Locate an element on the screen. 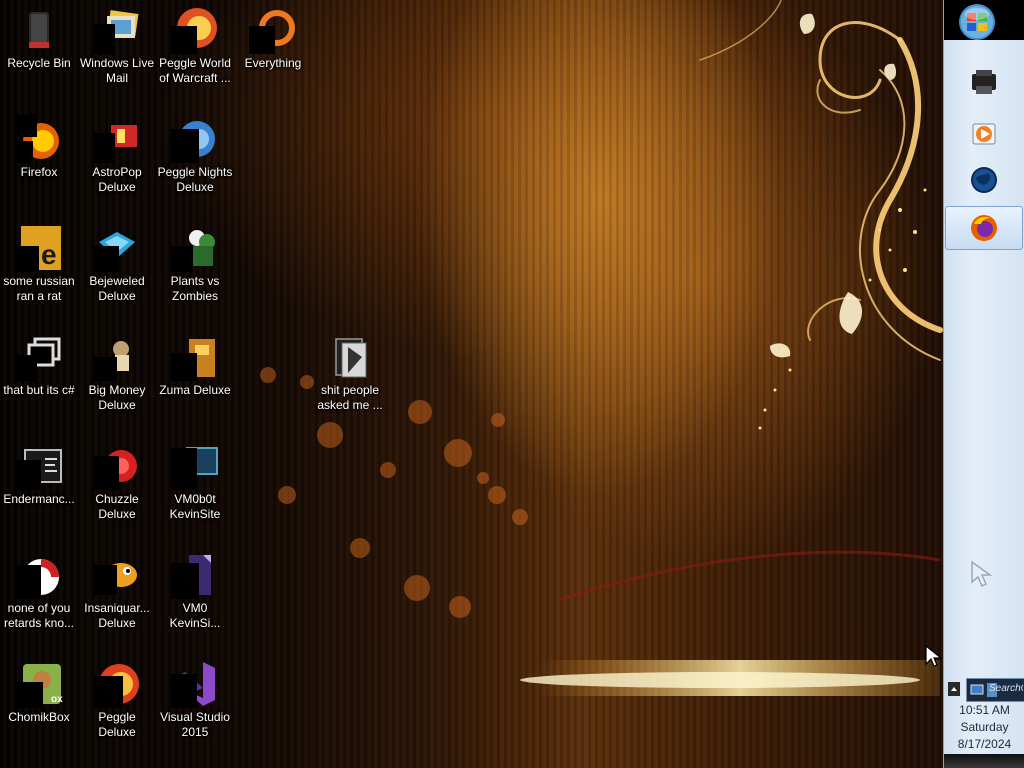 Image resolution: width=1024 pixels, height=768 pixels. peggle-nights-icon is located at coordinates (195, 139).